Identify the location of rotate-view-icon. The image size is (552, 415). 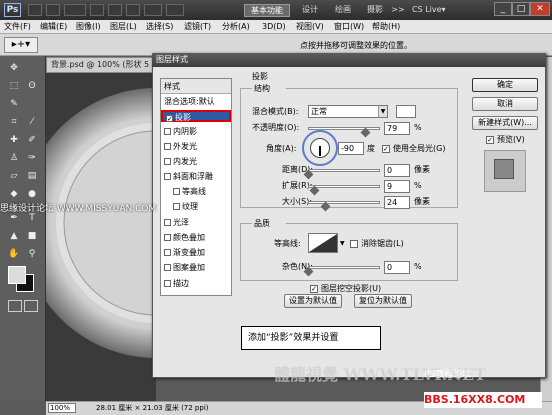
(133, 10).